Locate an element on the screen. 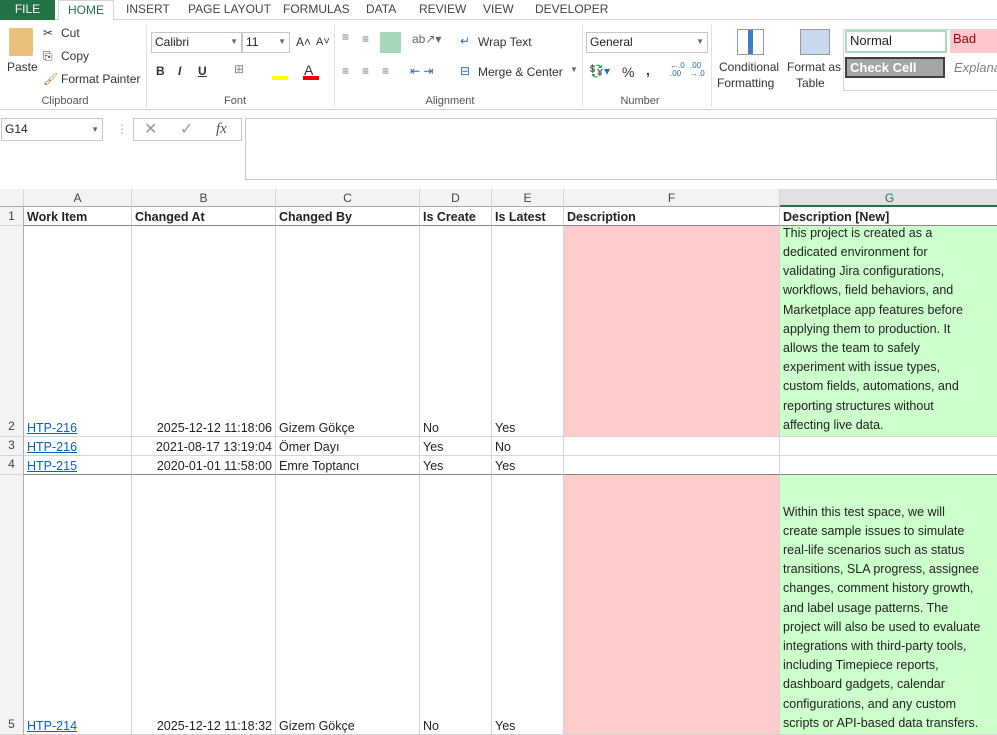  borders-icon: ⊞ is located at coordinates (239, 69).